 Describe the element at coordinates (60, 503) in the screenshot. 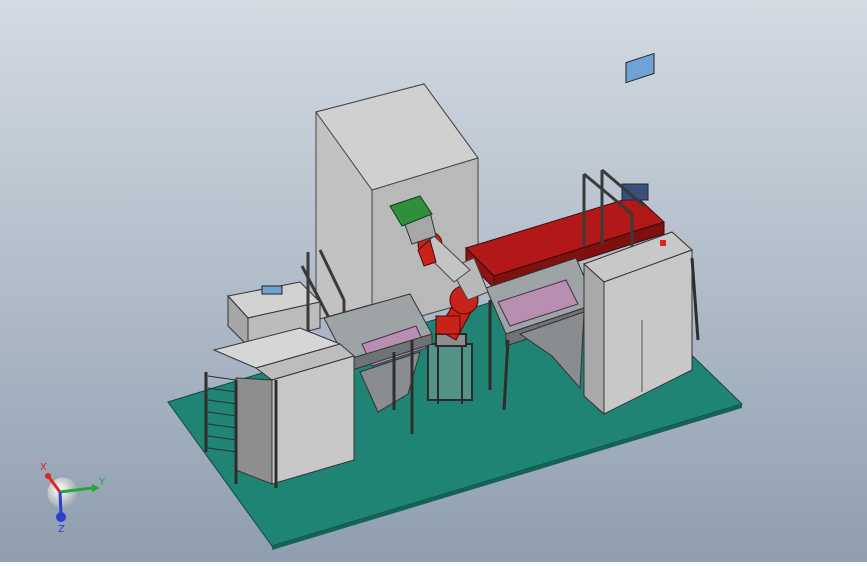

I see `z-axis-arrow` at that location.